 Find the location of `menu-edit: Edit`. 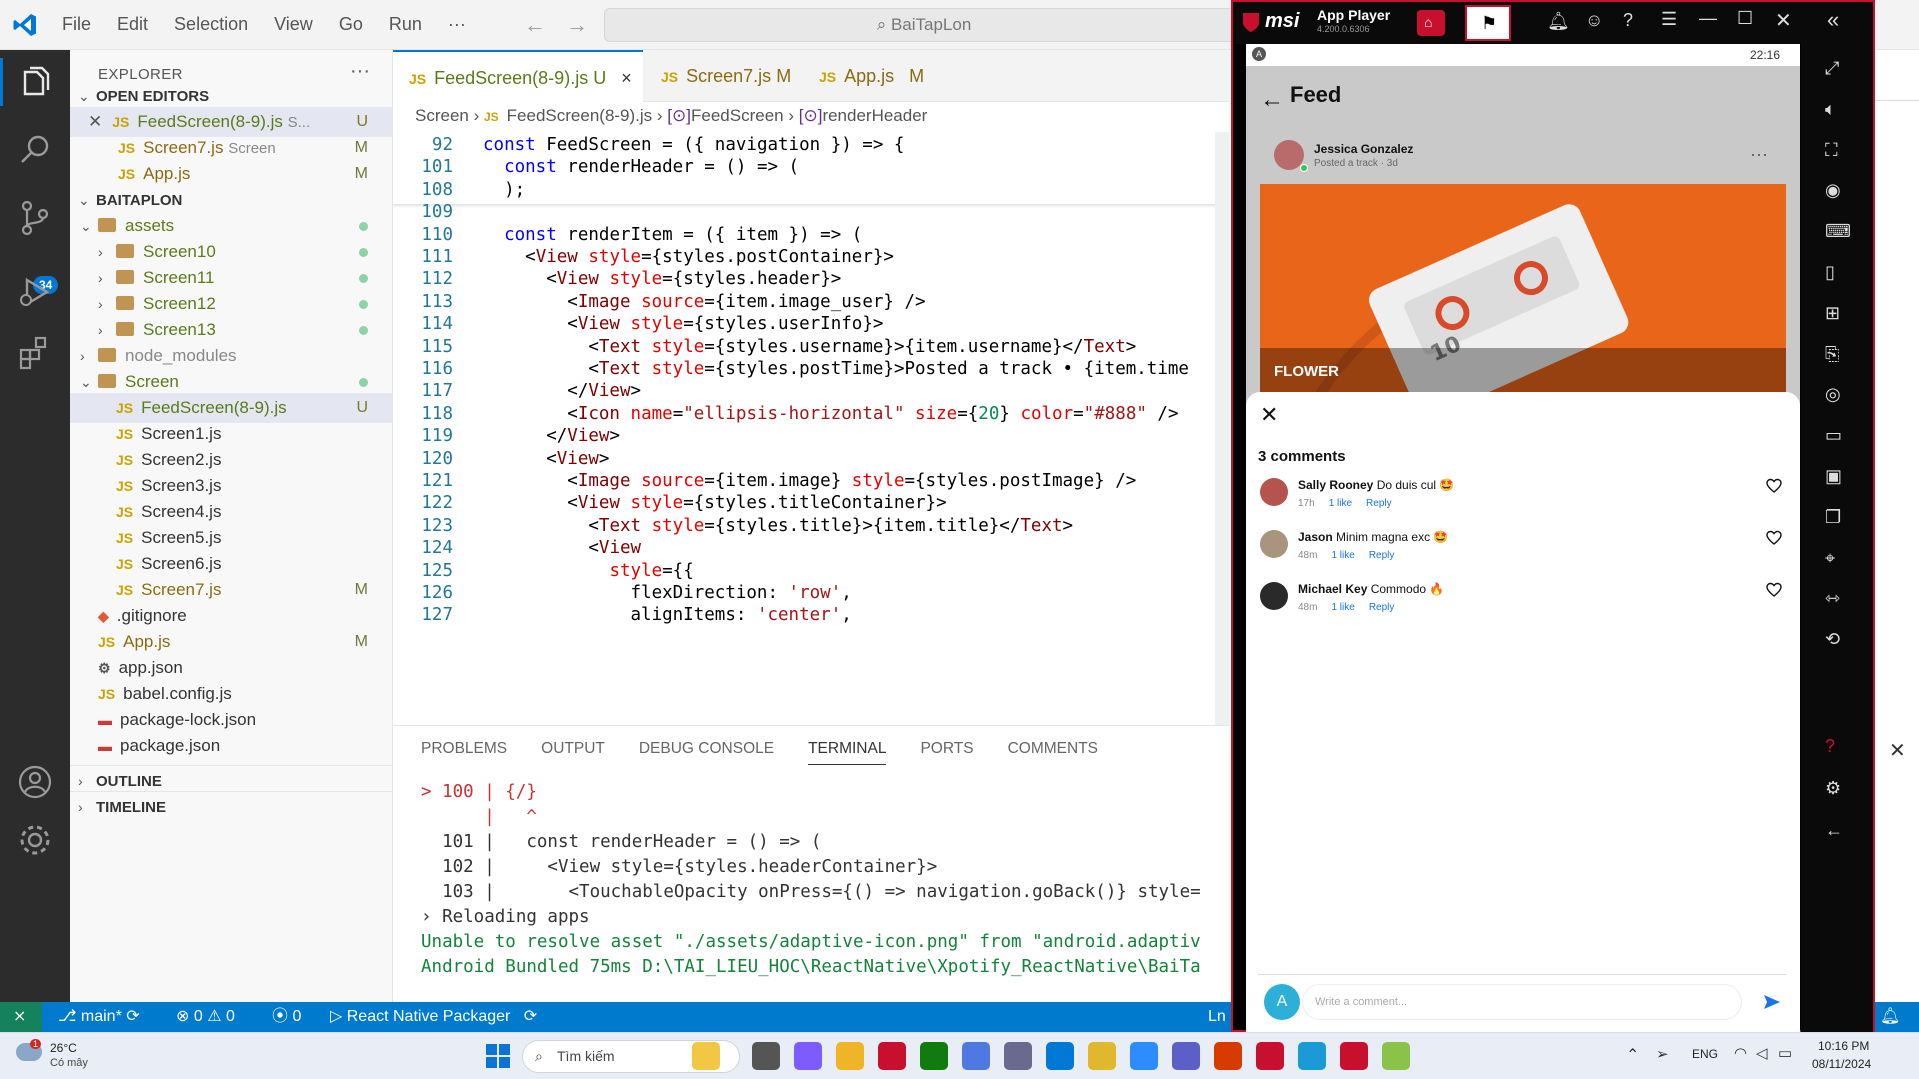

menu-edit: Edit is located at coordinates (132, 24).